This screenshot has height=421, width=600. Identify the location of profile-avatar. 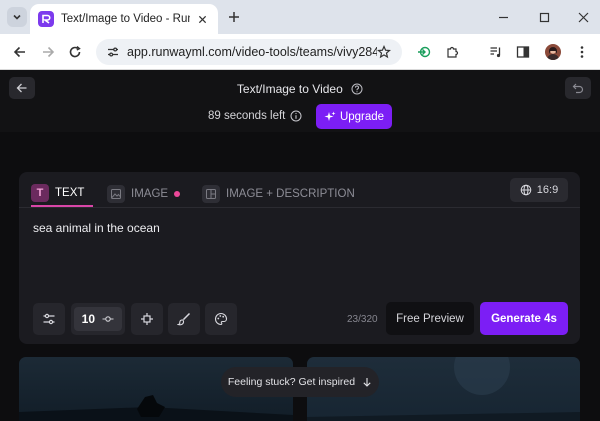
(553, 52).